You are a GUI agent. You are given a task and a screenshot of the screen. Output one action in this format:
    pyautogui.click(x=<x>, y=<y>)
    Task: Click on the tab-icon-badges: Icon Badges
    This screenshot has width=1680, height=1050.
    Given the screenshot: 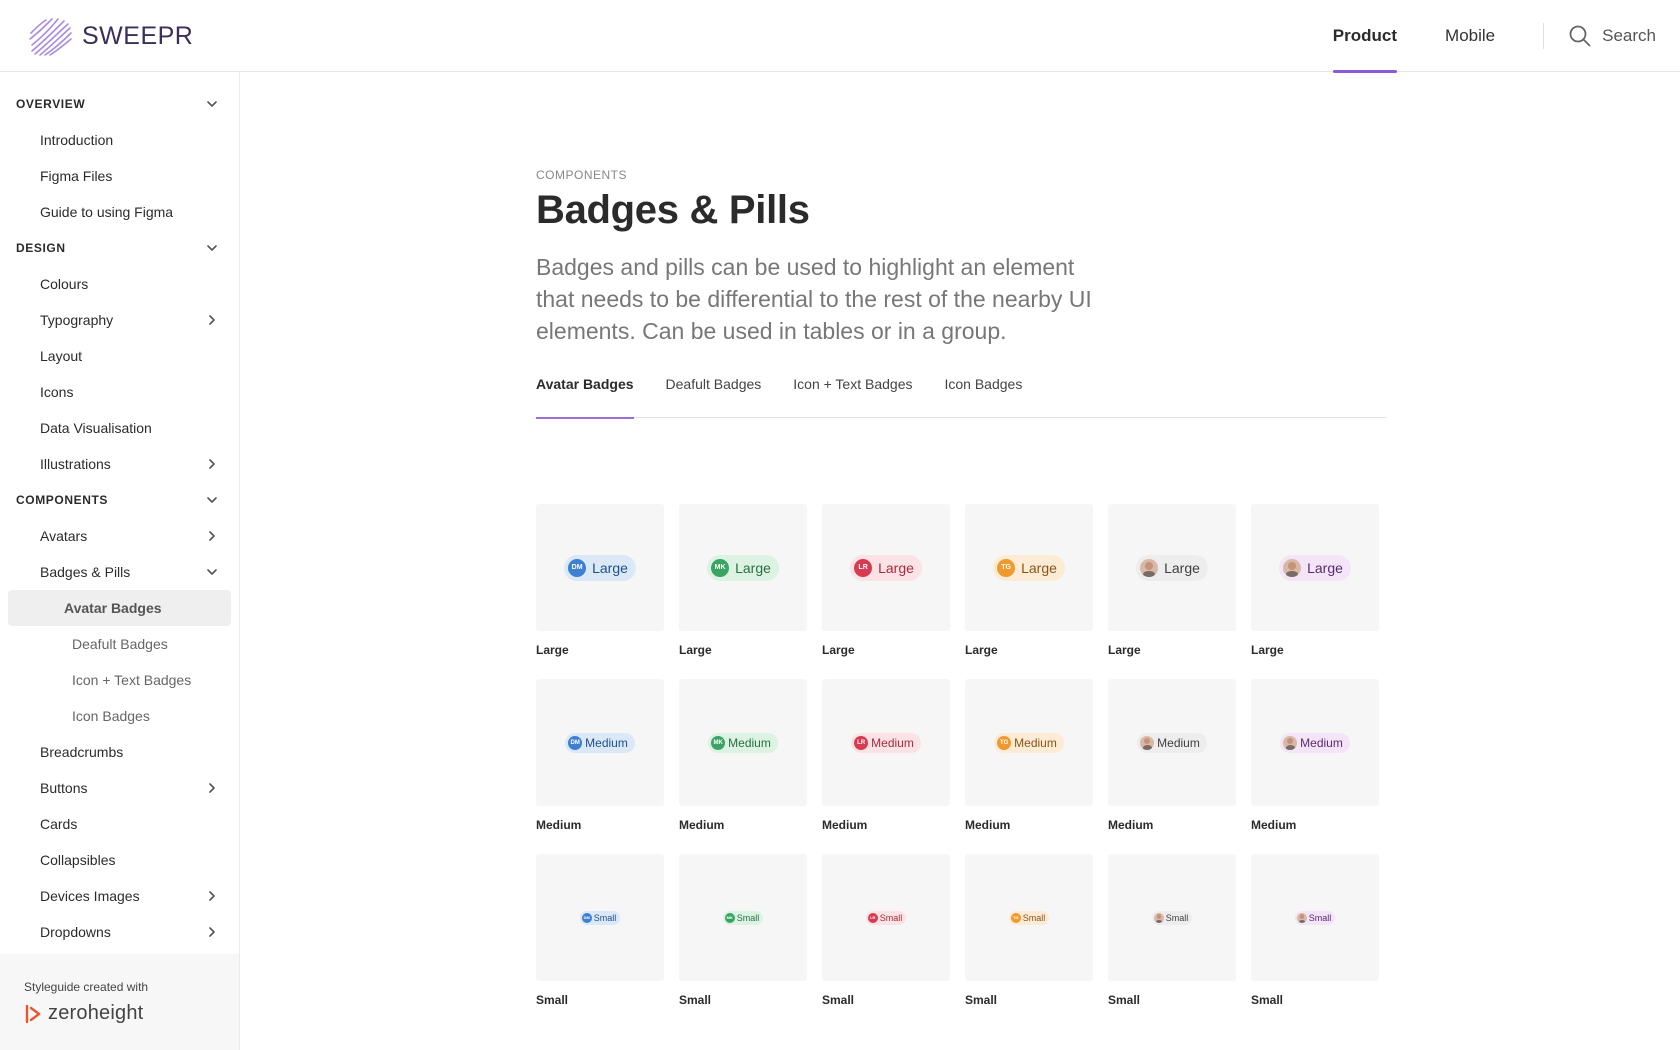 What is the action you would take?
    pyautogui.click(x=983, y=397)
    